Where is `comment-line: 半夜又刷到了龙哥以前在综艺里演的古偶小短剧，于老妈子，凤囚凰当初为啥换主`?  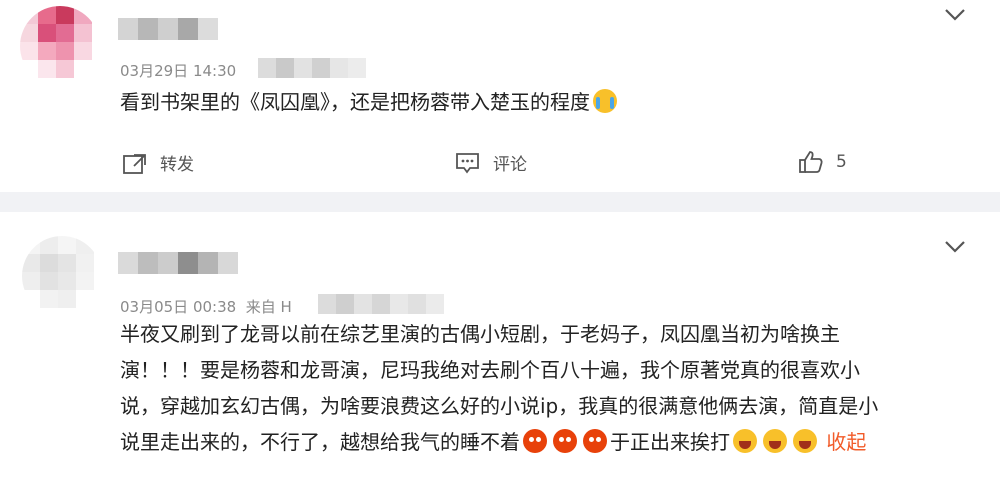 comment-line: 半夜又刷到了龙哥以前在综艺里演的古偶小短剧，于老妈子，凤囚凰当初为啥换主 is located at coordinates (480, 334).